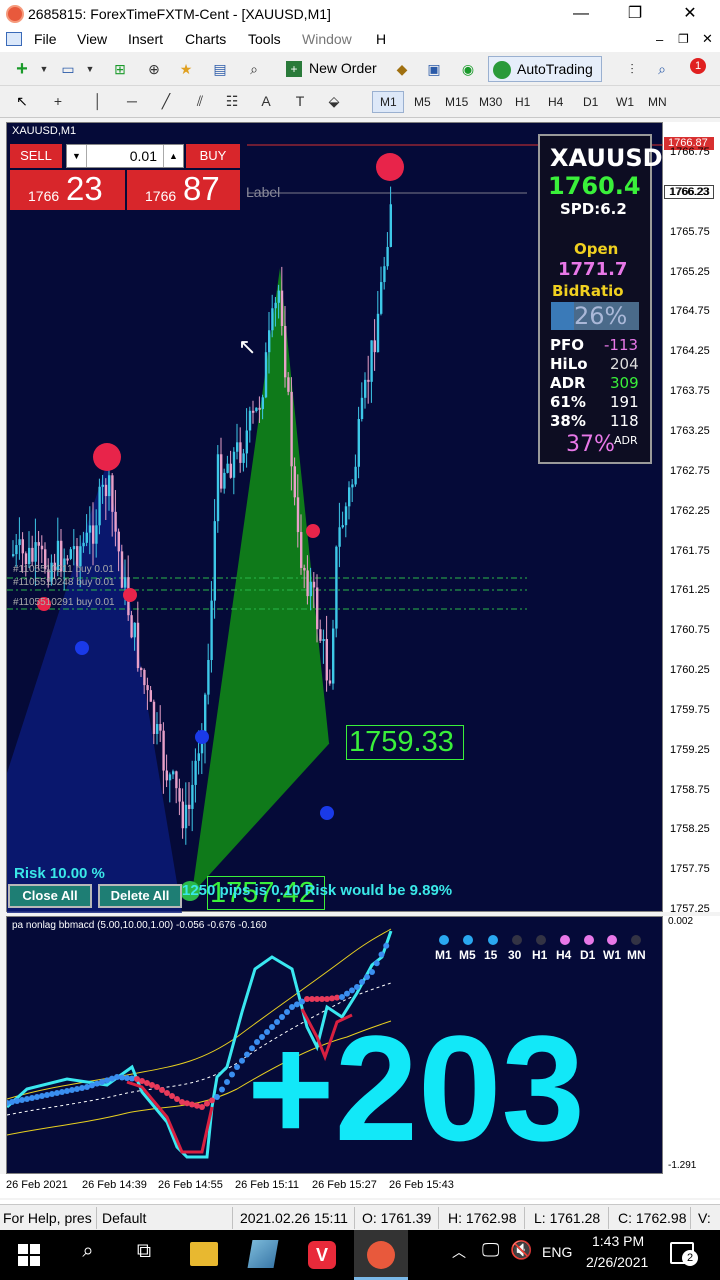  I want to click on shapes-icon: ⬙, so click(334, 101).